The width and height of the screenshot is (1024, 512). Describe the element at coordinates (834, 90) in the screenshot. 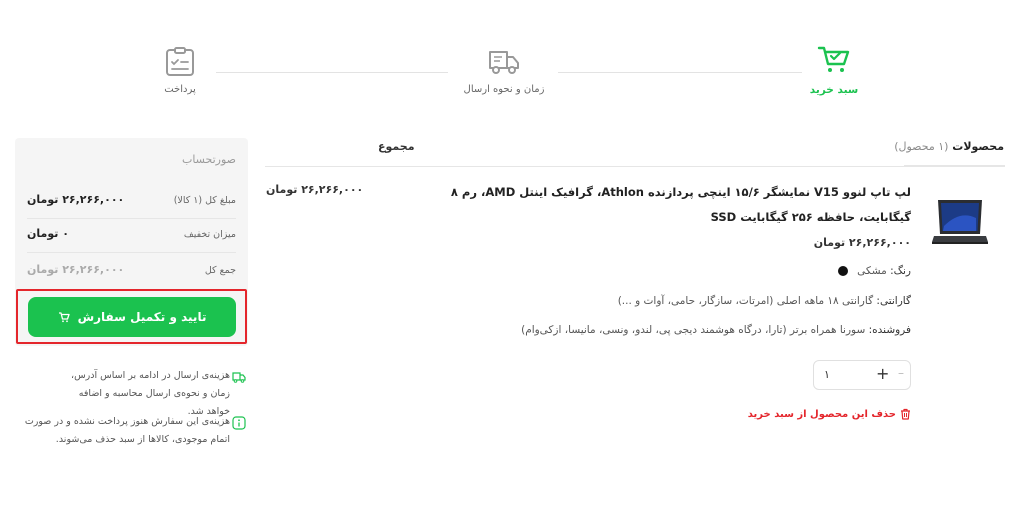

I see `step-cart-label: سبد خرید` at that location.